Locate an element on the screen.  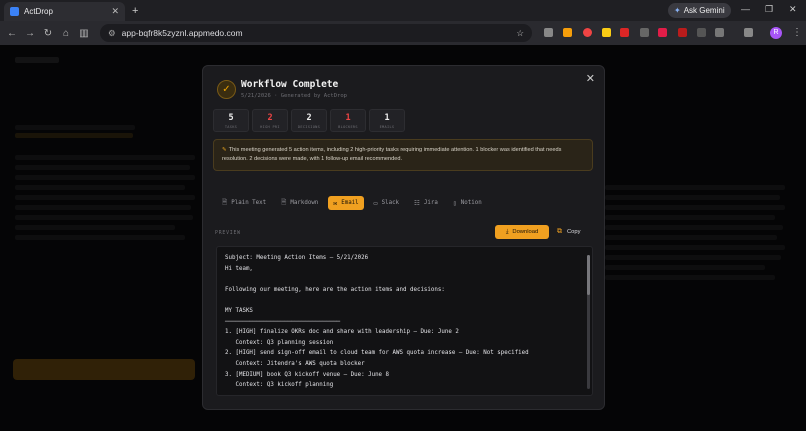
minimize-icon: — is located at coordinates (745, 9).